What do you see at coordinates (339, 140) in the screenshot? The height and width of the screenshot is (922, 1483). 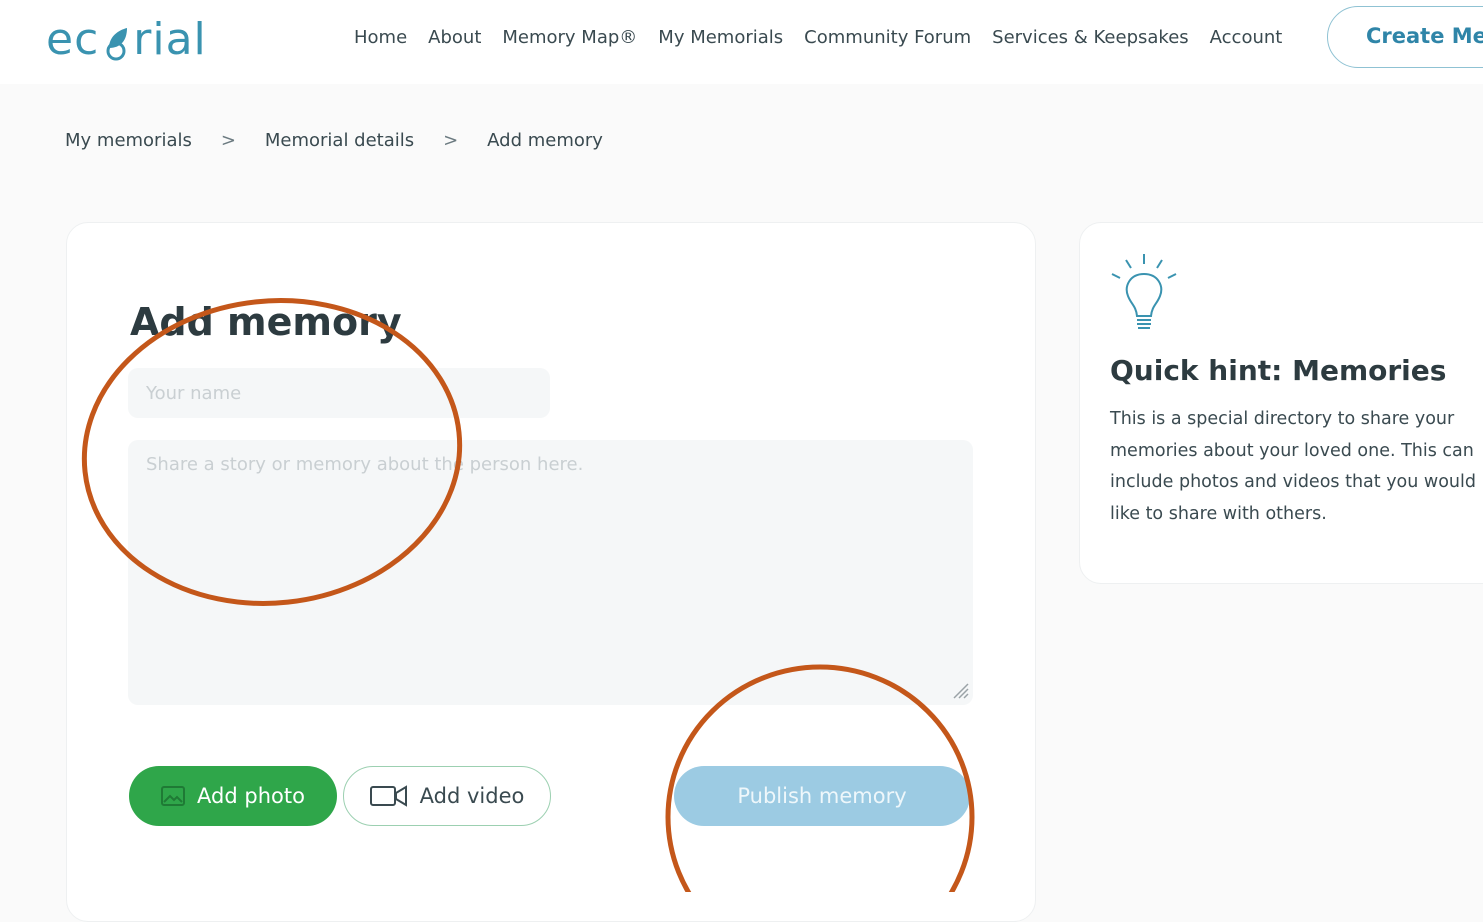 I see `breadcrumb-memorial-details: Memorial details` at bounding box center [339, 140].